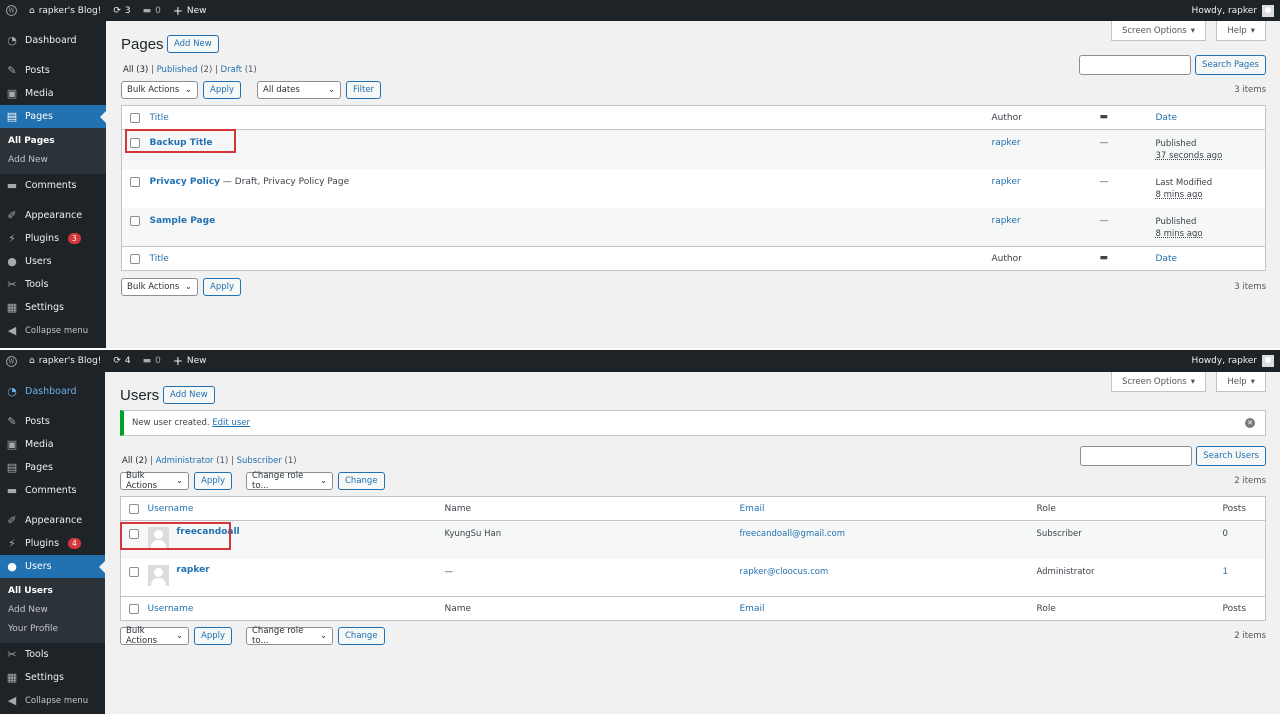  What do you see at coordinates (207, 532) in the screenshot?
I see `username-link: freecandoall` at bounding box center [207, 532].